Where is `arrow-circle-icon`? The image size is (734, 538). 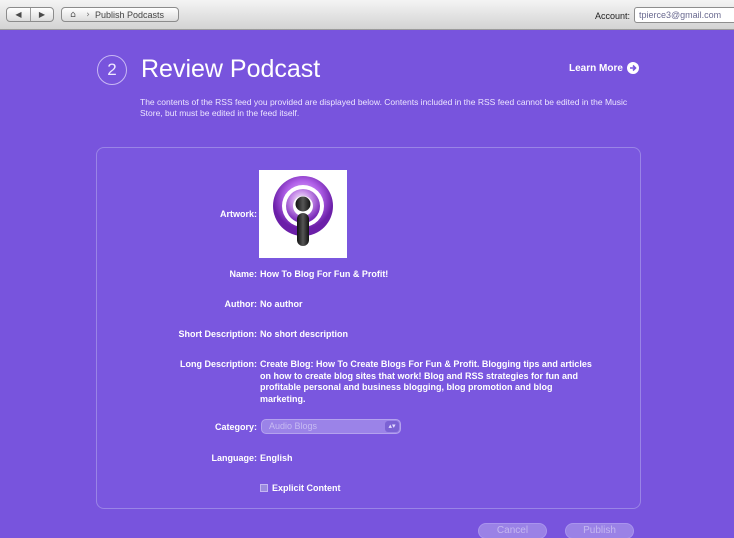
arrow-circle-icon is located at coordinates (632, 68).